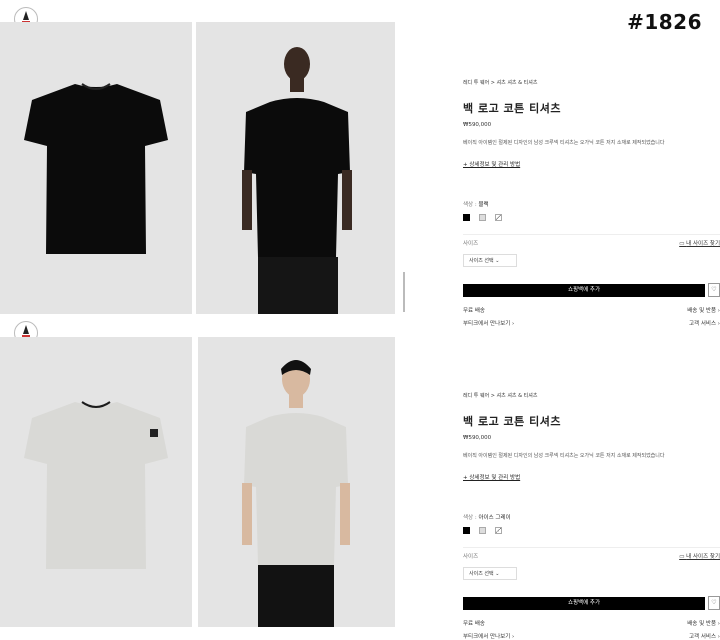 This screenshot has width=720, height=640. What do you see at coordinates (483, 205) in the screenshot?
I see `color-value: 블랙` at bounding box center [483, 205].